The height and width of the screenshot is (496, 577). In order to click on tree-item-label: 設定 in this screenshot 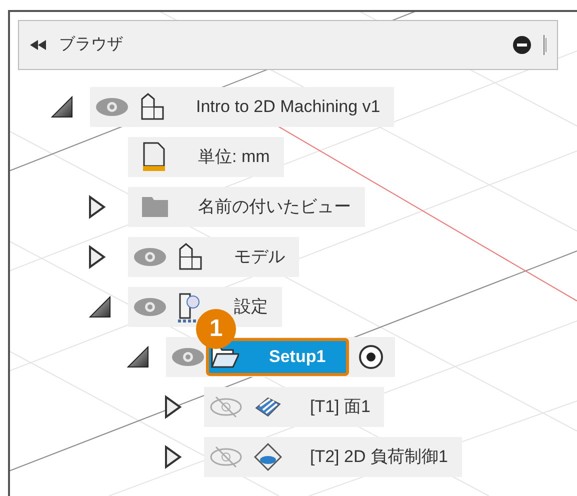, I will do `click(251, 307)`.